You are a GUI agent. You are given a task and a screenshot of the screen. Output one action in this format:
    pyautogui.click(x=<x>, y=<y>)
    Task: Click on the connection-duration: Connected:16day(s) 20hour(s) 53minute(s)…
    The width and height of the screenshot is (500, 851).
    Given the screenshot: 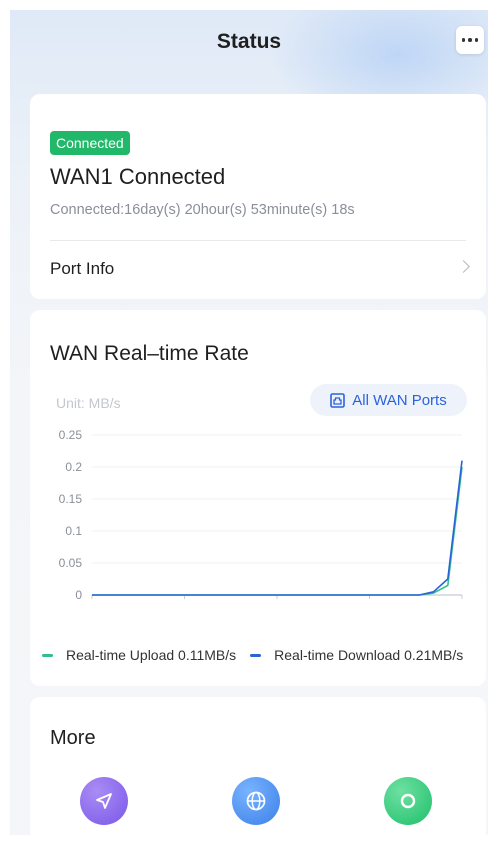 What is the action you would take?
    pyautogui.click(x=202, y=210)
    